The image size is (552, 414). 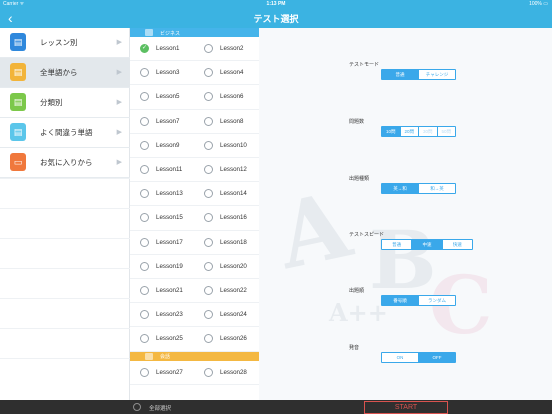 What do you see at coordinates (400, 300) in the screenshot?
I see `segment-option: 番号順` at bounding box center [400, 300].